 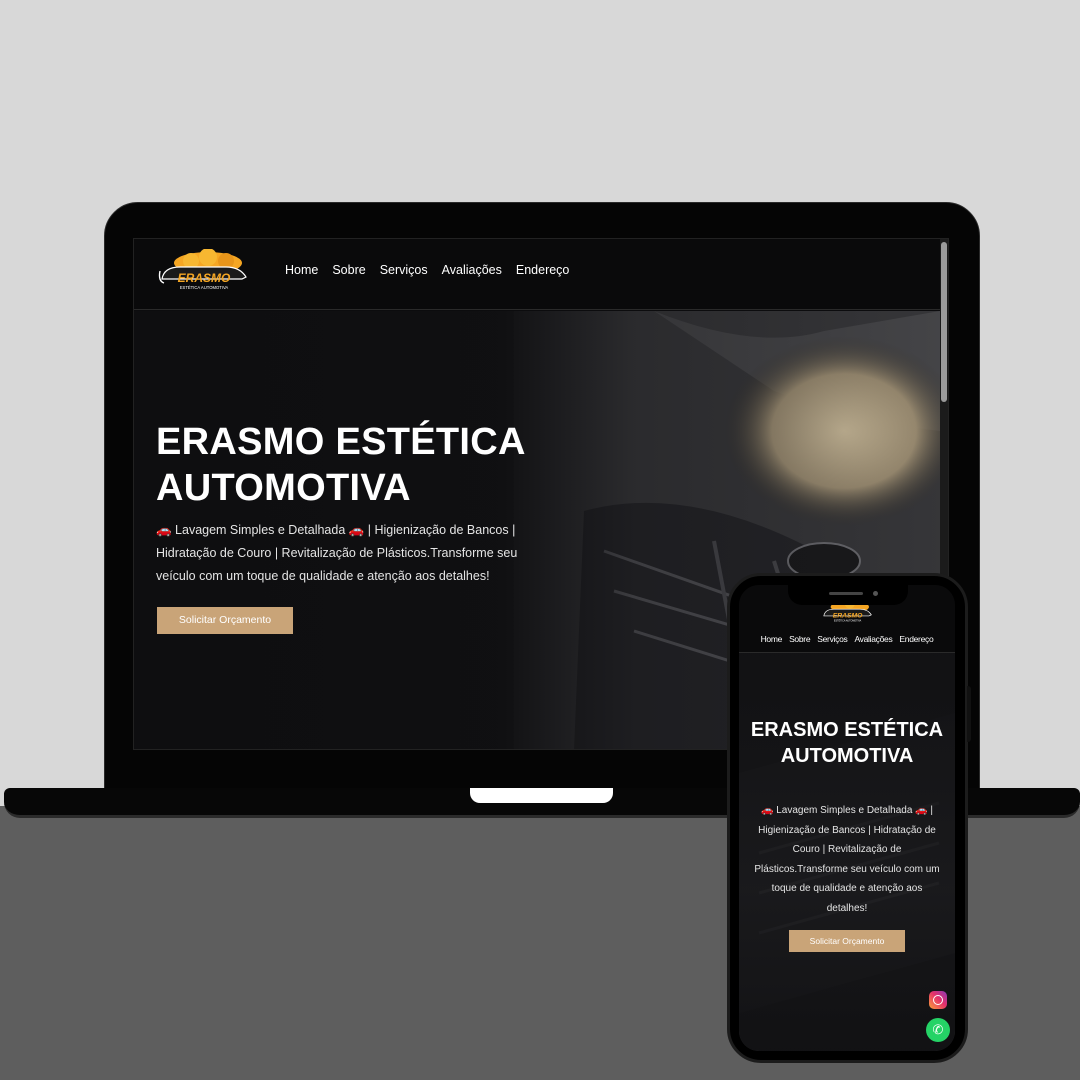 What do you see at coordinates (541, 795) in the screenshot?
I see `laptop-notch` at bounding box center [541, 795].